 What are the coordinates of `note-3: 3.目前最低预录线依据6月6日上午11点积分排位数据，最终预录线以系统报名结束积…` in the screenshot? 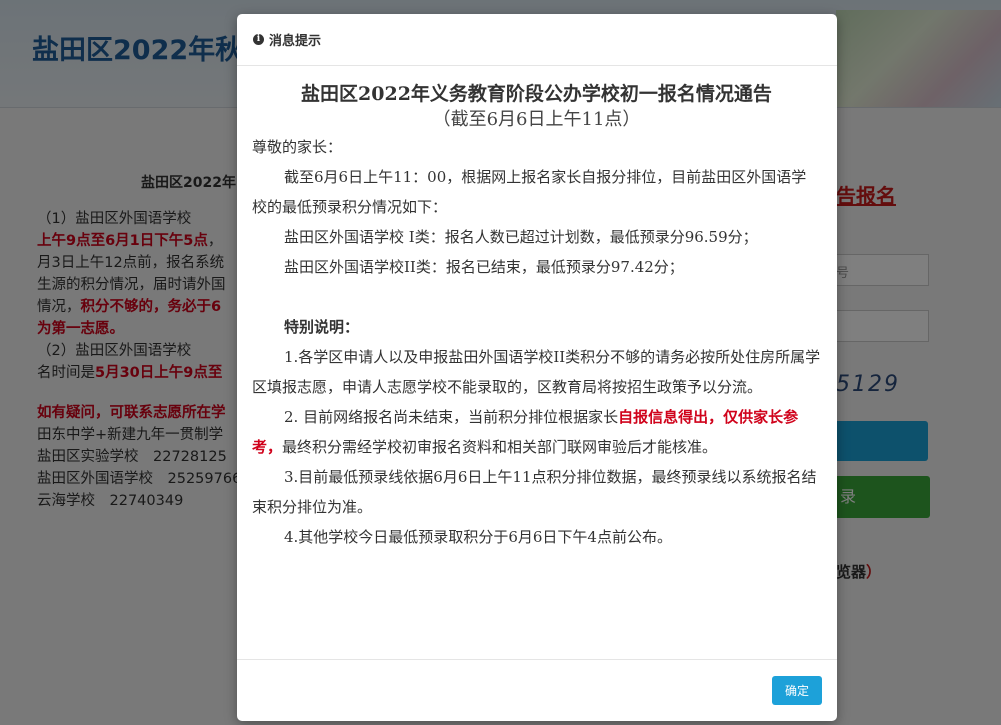 It's located at (534, 492).